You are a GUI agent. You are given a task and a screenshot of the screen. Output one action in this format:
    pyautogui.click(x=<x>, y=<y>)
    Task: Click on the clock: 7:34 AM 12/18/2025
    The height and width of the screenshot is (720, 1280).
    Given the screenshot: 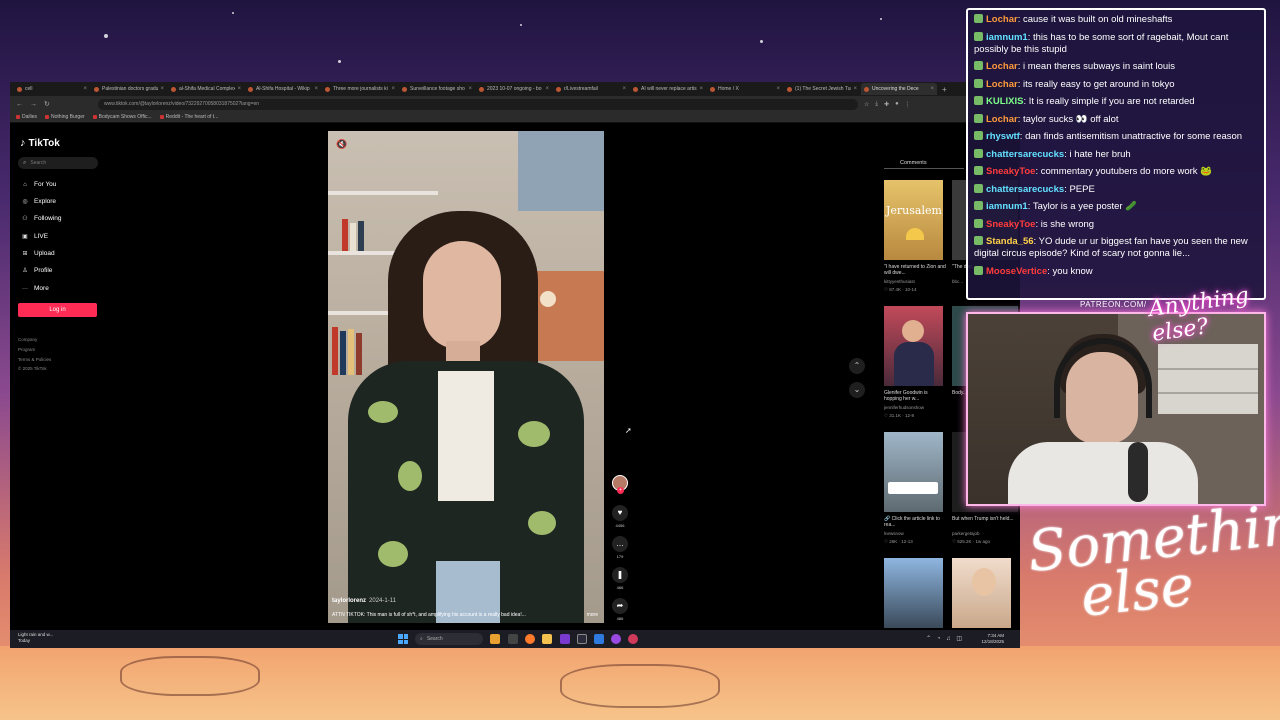 What is the action you would take?
    pyautogui.click(x=992, y=639)
    